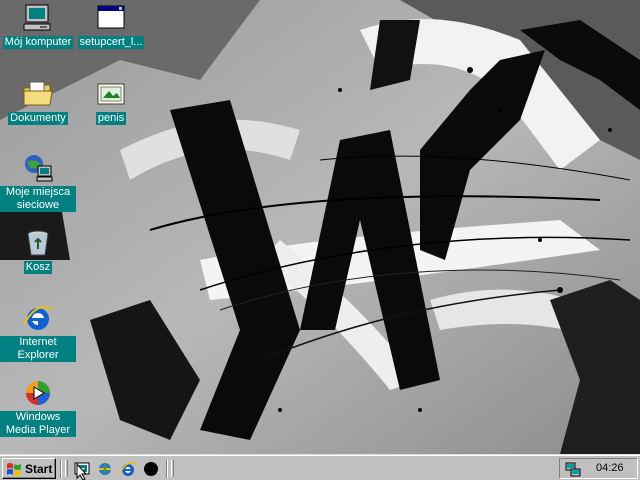  I want to click on recycle-bin-icon, so click(38, 243).